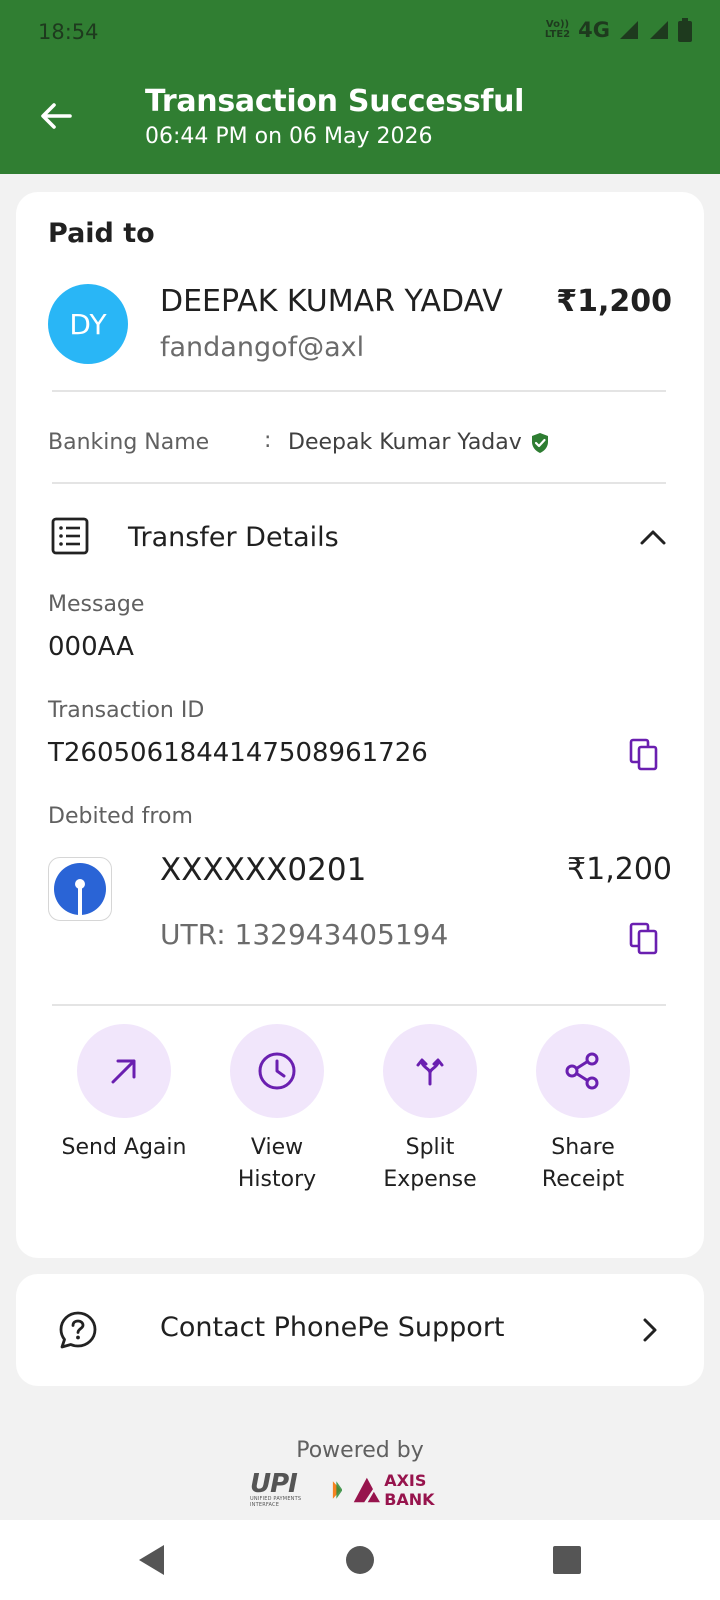 The image size is (720, 1600). I want to click on debited-account-number: XXXXXX0201, so click(263, 870).